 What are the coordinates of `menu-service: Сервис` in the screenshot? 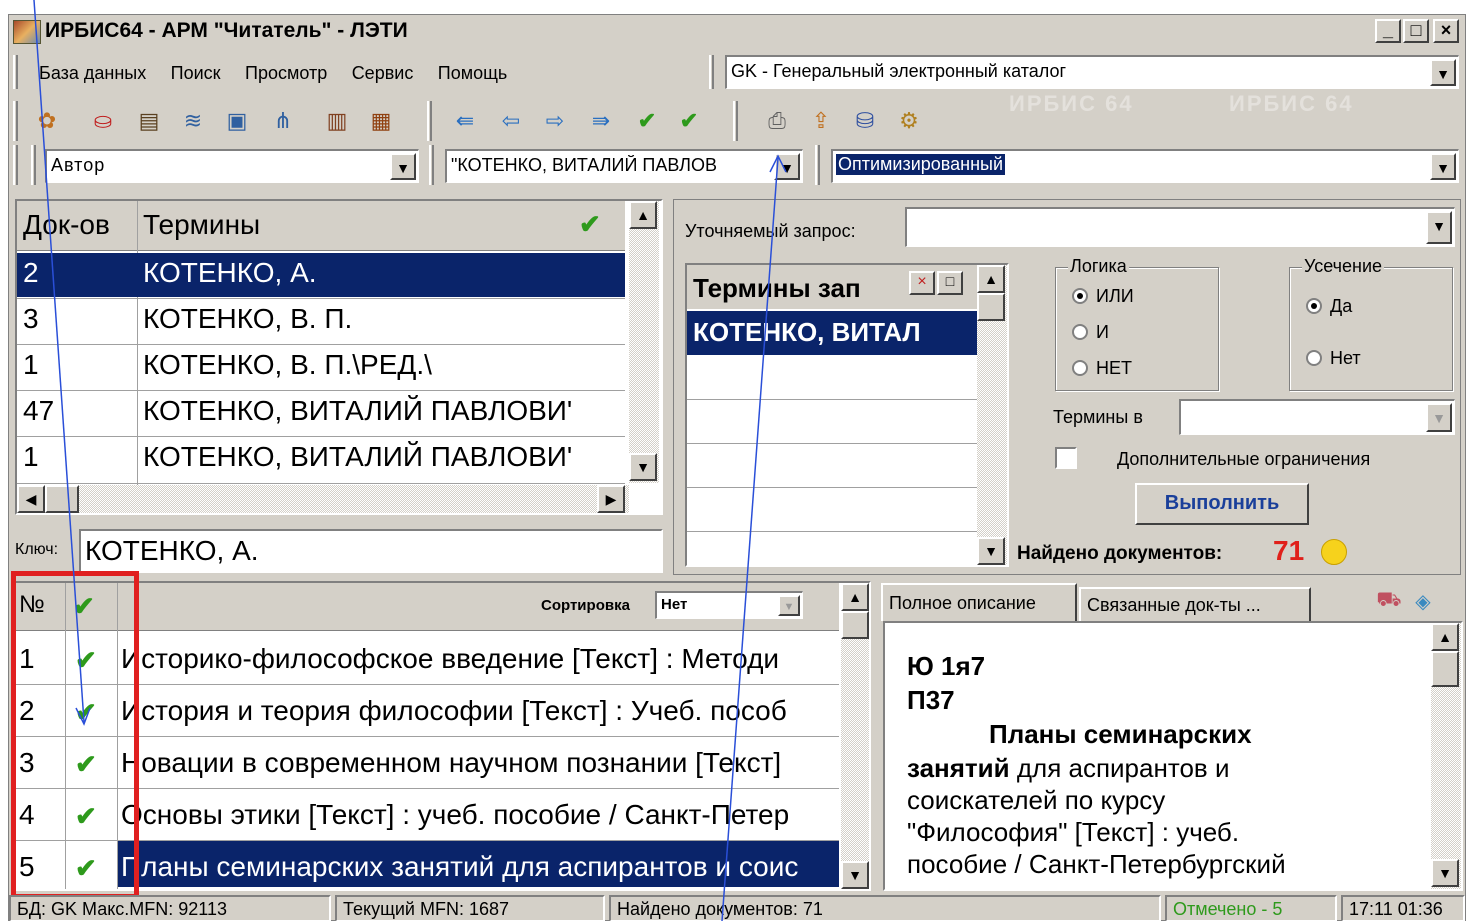 It's located at (383, 73).